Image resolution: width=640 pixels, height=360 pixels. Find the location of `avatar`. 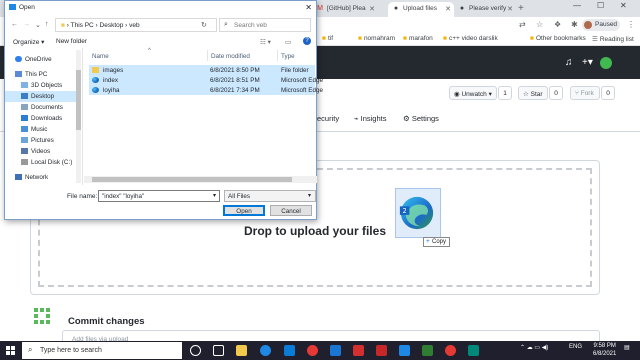

avatar is located at coordinates (606, 63).